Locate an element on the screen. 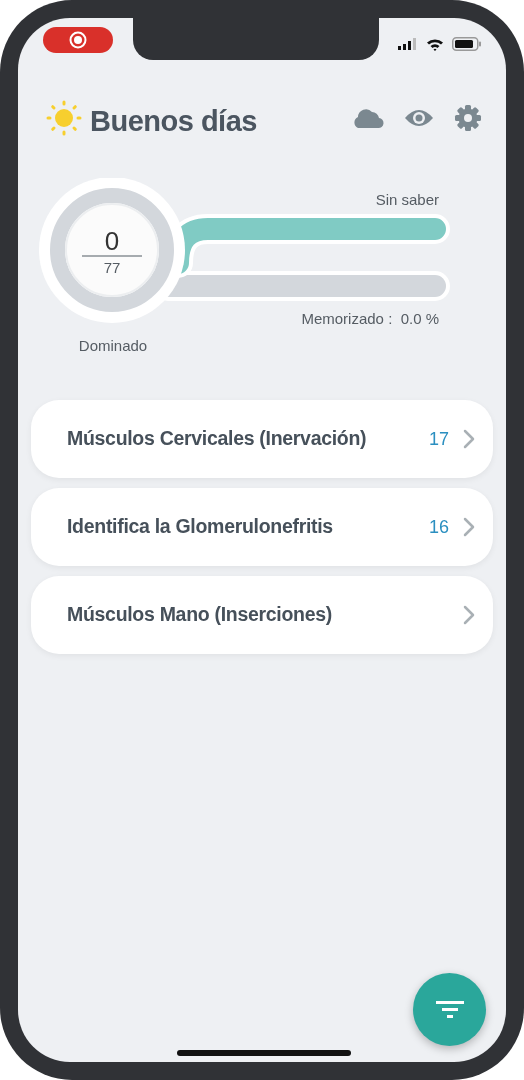 The image size is (524, 1080). deck-item: Músculos Cervicales (Inervación) 17 is located at coordinates (262, 439).